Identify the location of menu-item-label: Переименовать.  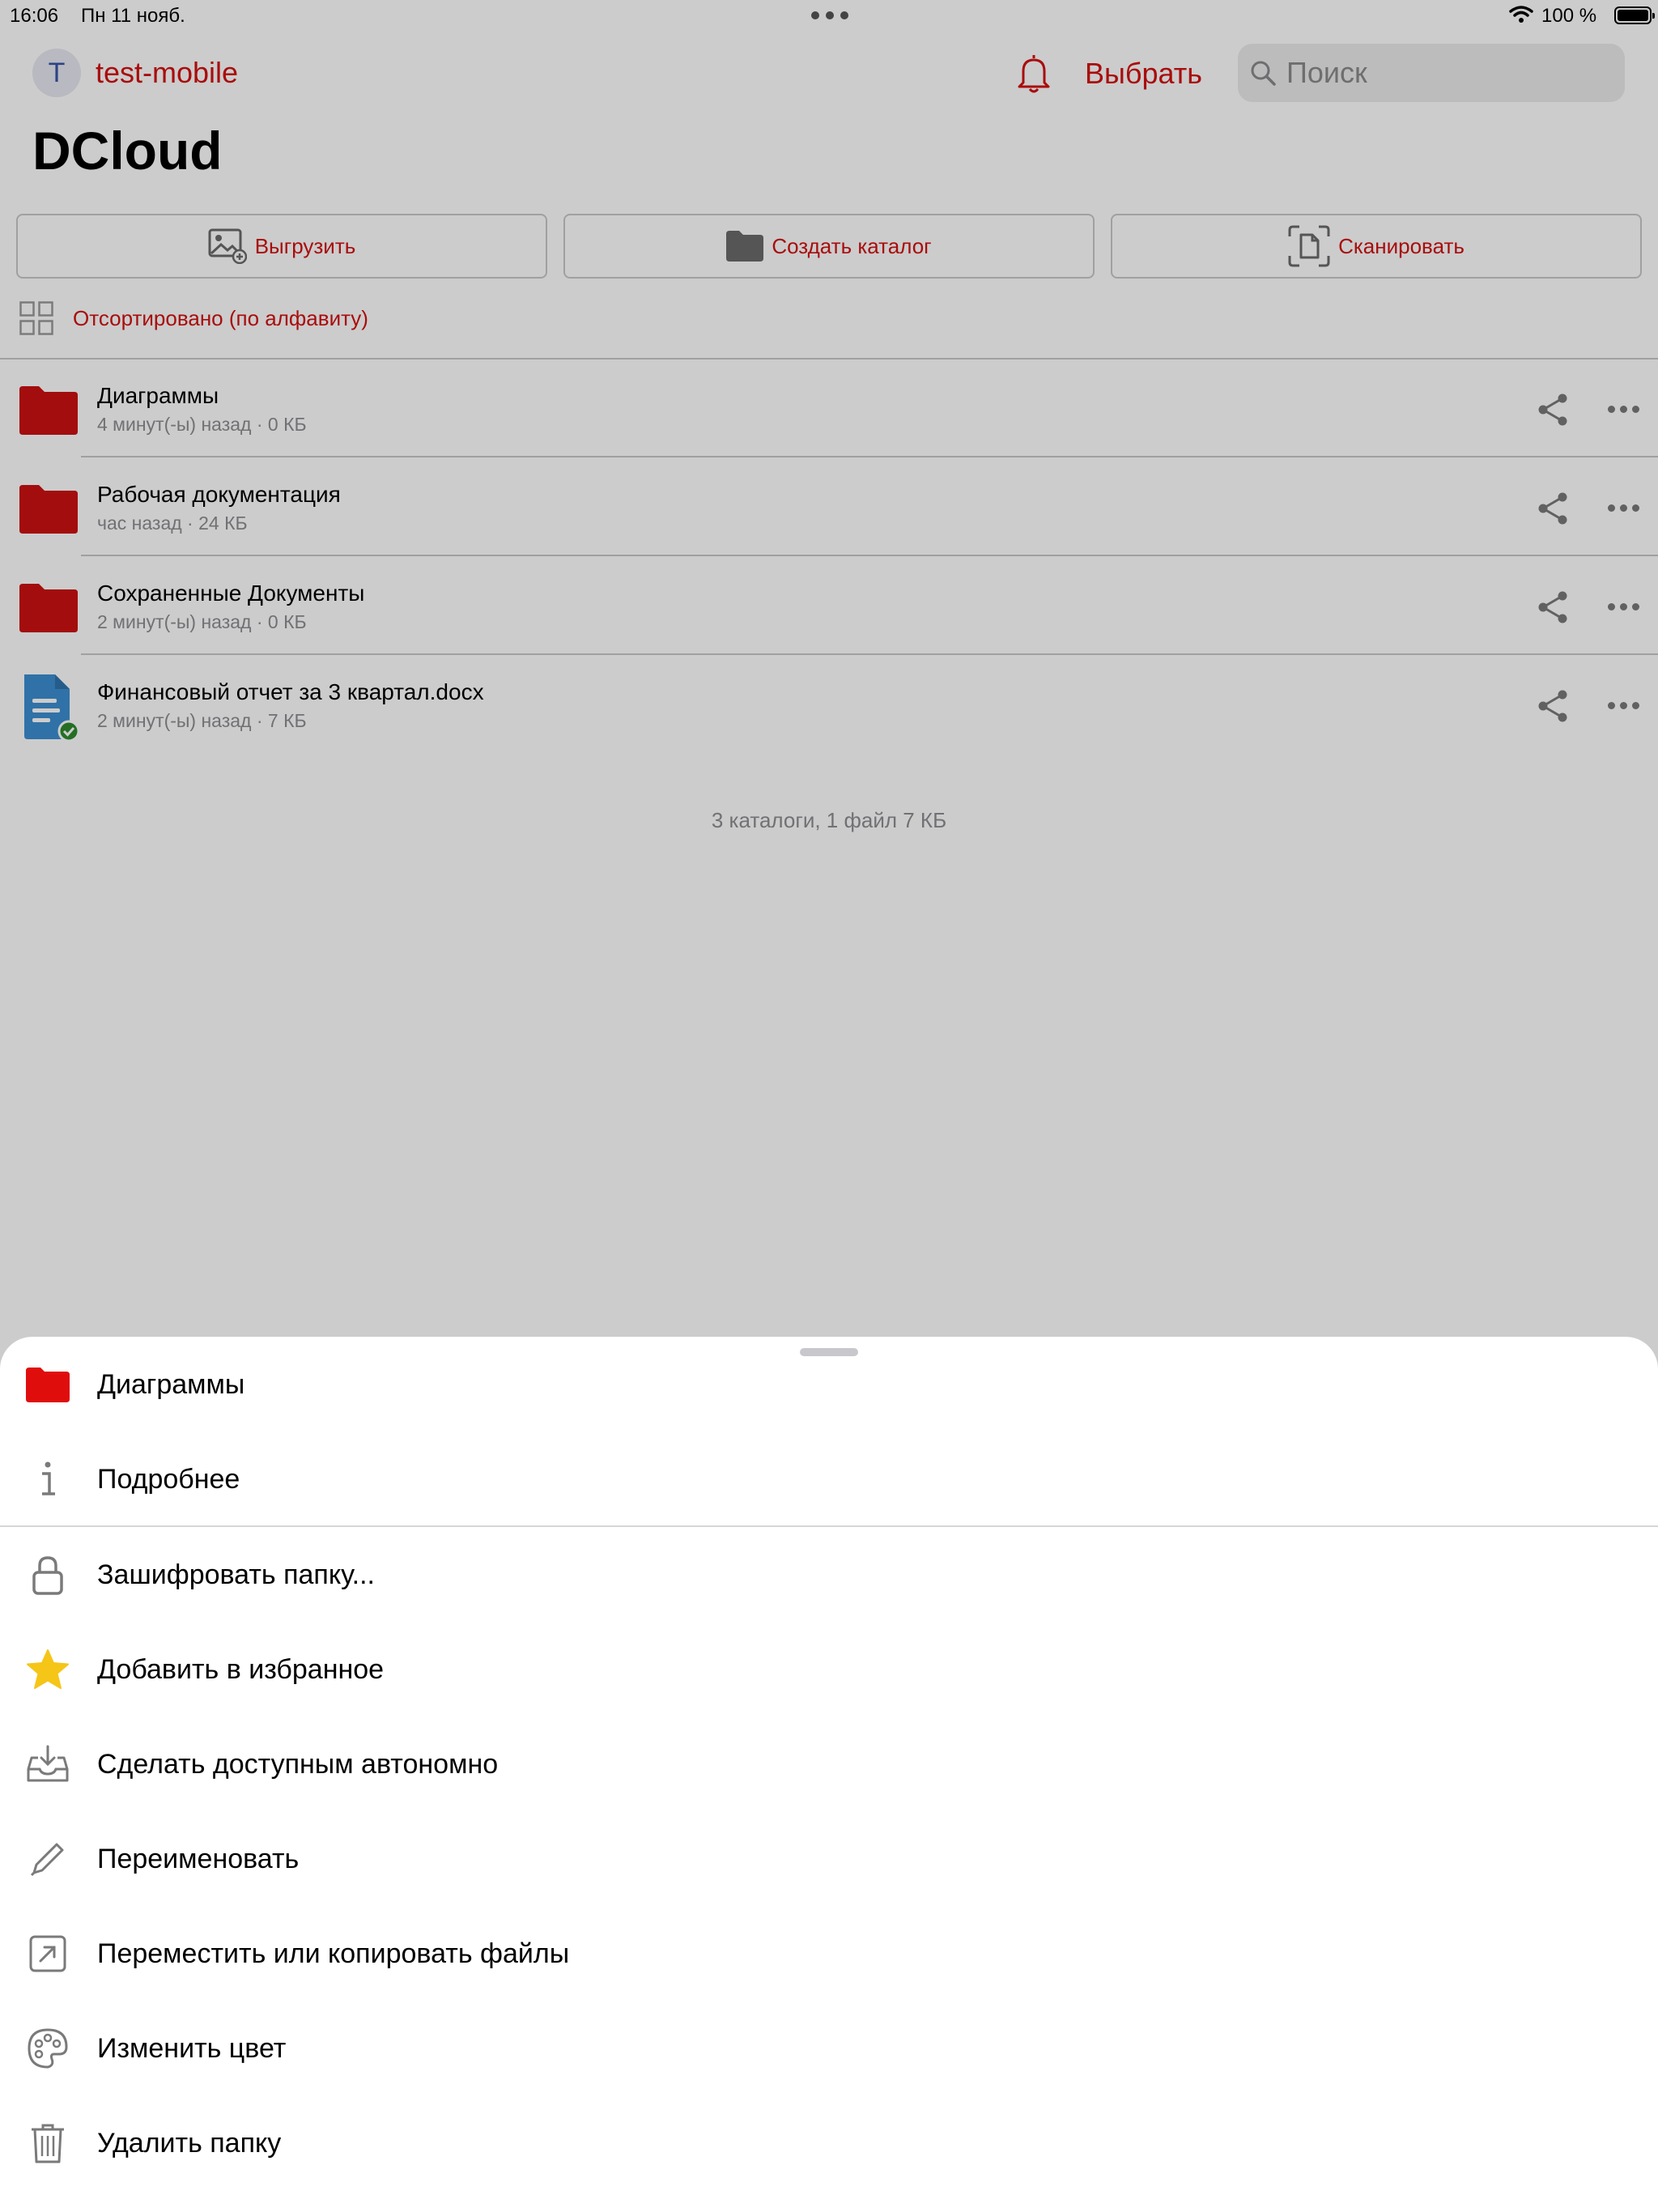
(198, 1859).